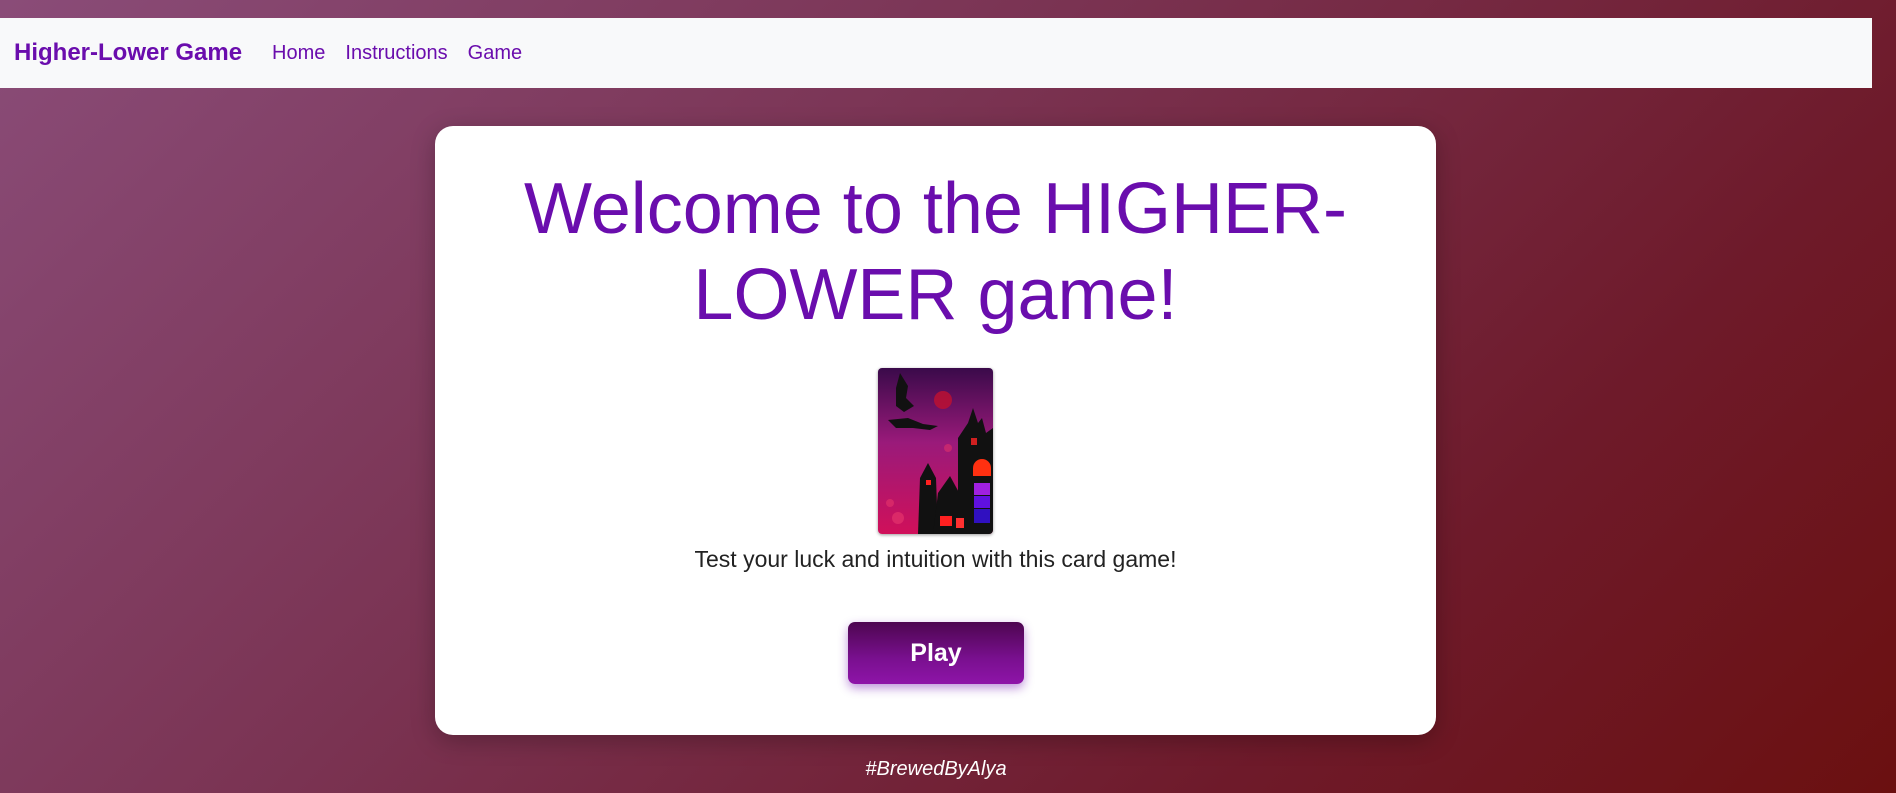 This screenshot has height=793, width=1896. Describe the element at coordinates (936, 769) in the screenshot. I see `footer-signature: #BrewedByAlya` at that location.